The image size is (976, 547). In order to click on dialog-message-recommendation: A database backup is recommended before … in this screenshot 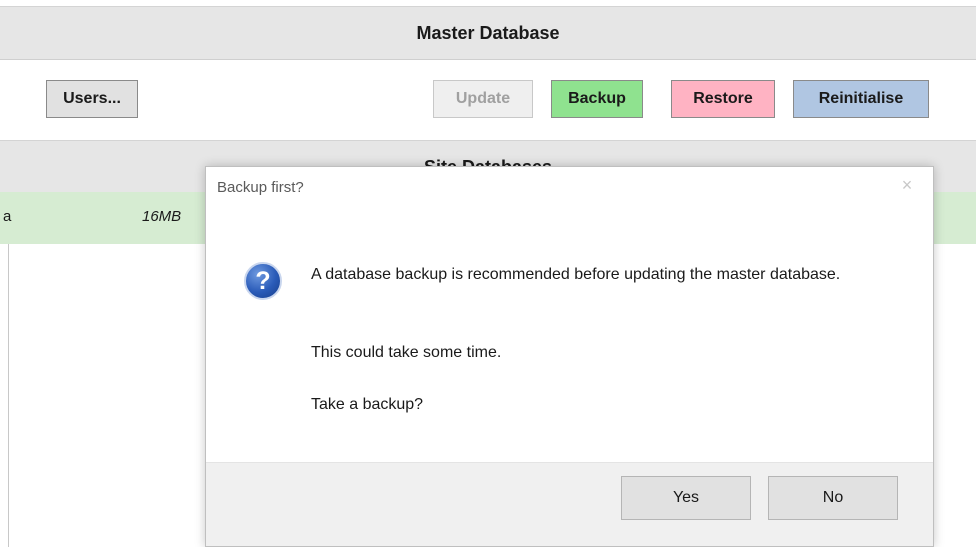, I will do `click(576, 274)`.